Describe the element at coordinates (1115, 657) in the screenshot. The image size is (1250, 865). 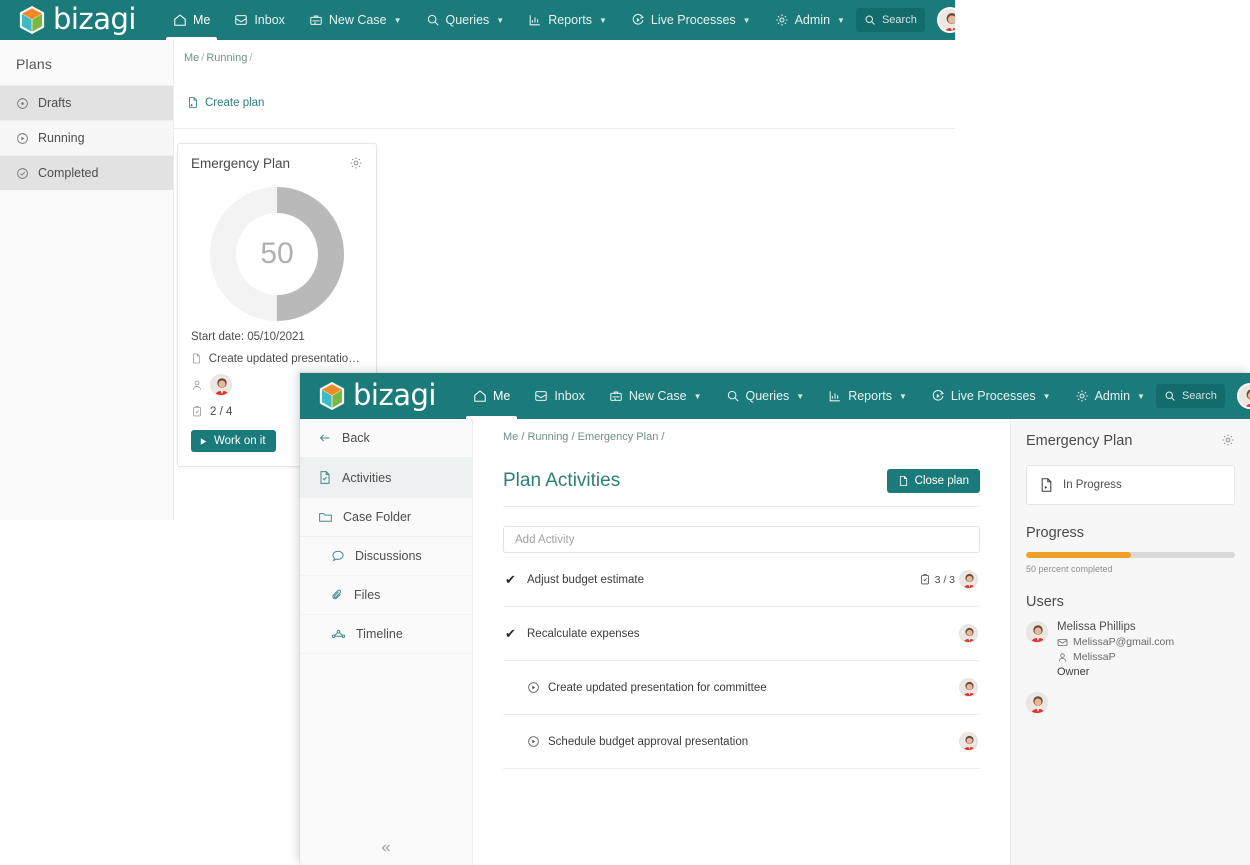
I see `user-username-line: MelissaP` at that location.